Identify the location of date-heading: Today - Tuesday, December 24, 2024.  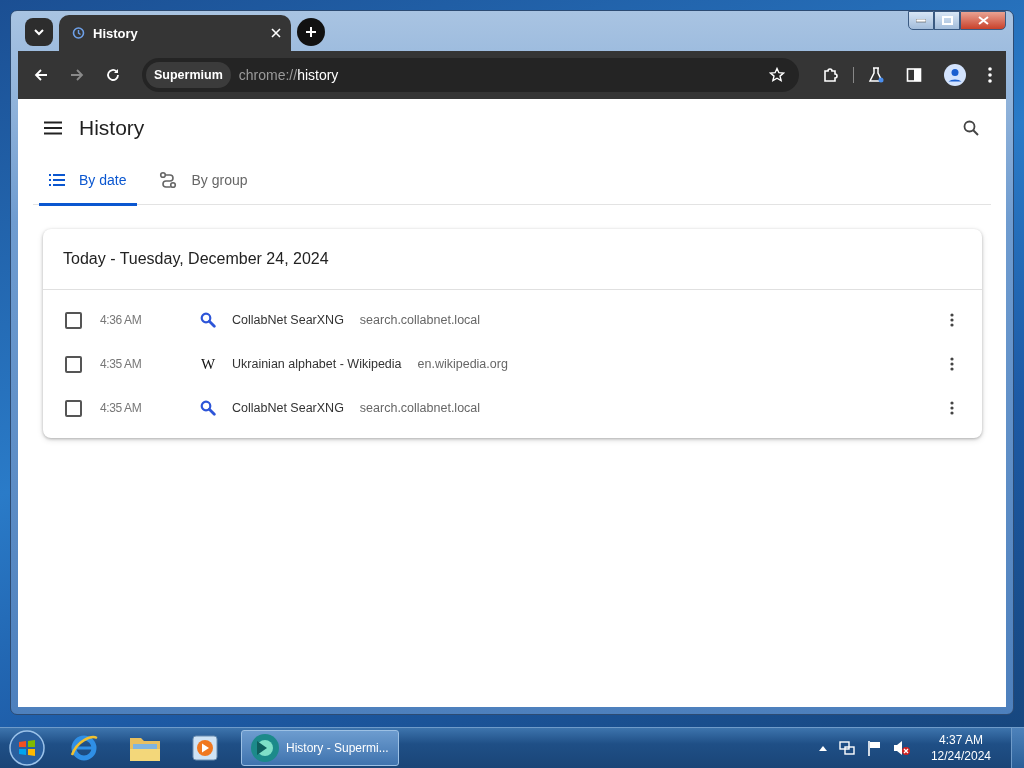
(196, 259).